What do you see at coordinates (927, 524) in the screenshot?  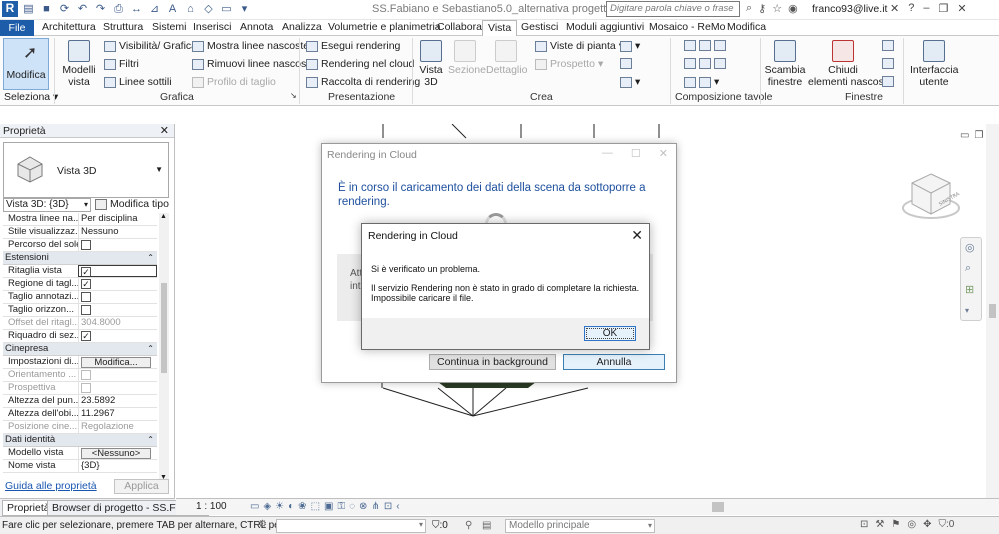 I see `drag-elements-icon: ✥` at bounding box center [927, 524].